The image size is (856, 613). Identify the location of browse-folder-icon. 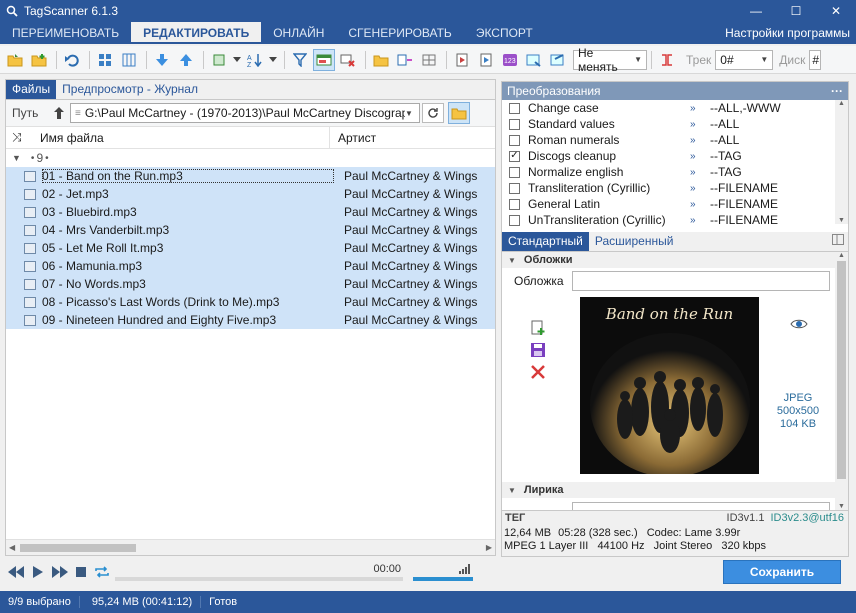
(459, 113).